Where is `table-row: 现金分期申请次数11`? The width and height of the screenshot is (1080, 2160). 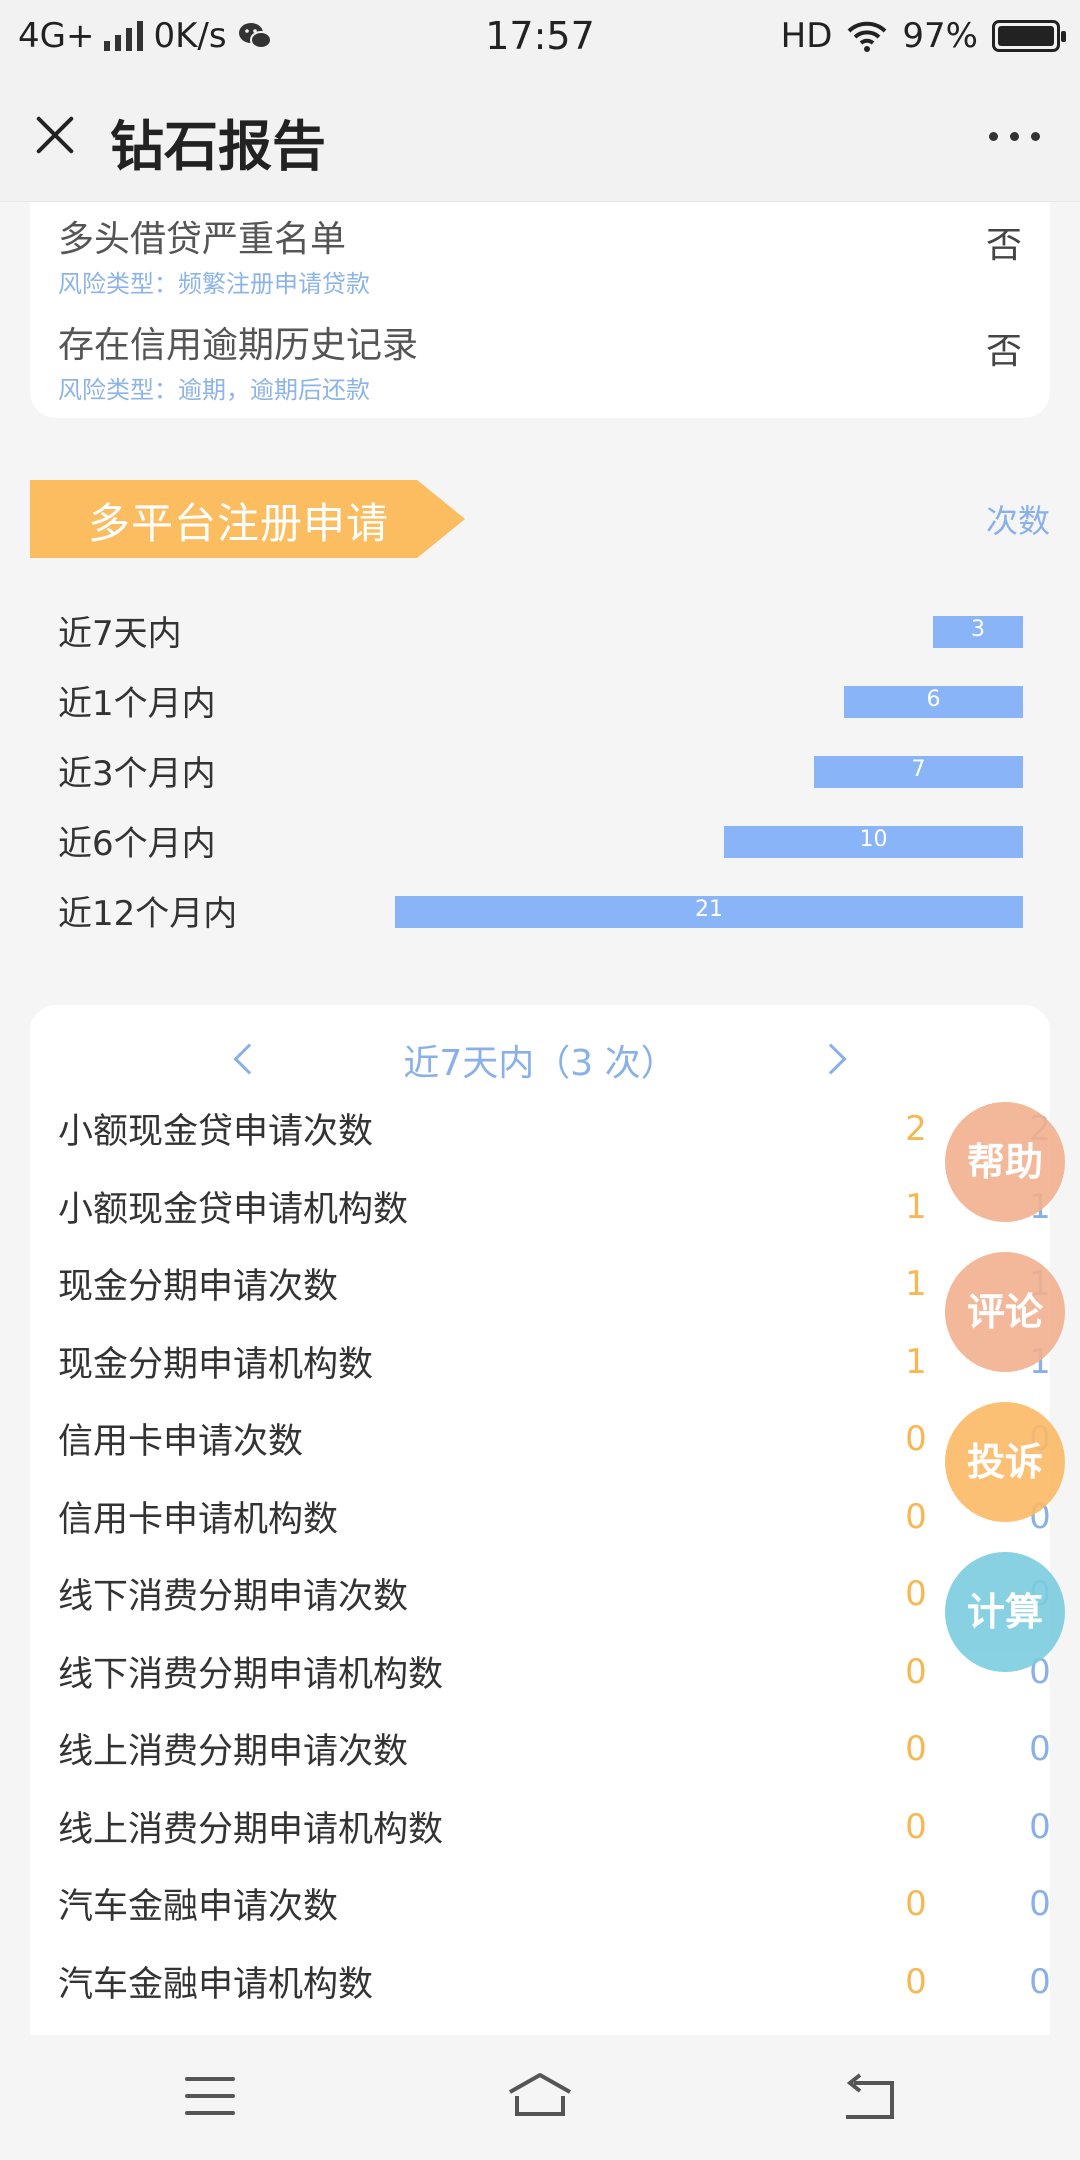 table-row: 现金分期申请次数11 is located at coordinates (554, 1288).